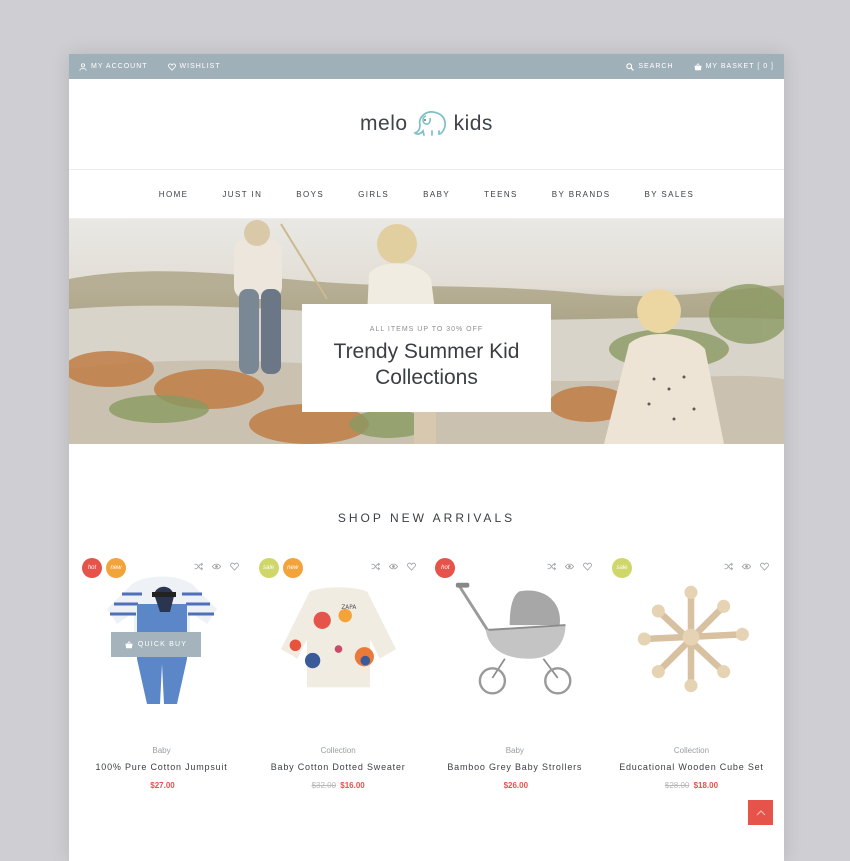  I want to click on product-price: $26.00, so click(514, 785).